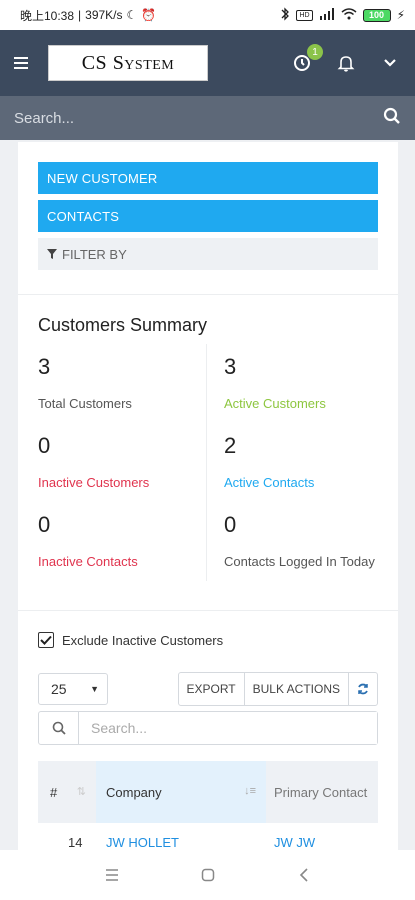 Image resolution: width=415 pixels, height=900 pixels. I want to click on battery-icon: 100, so click(376, 15).